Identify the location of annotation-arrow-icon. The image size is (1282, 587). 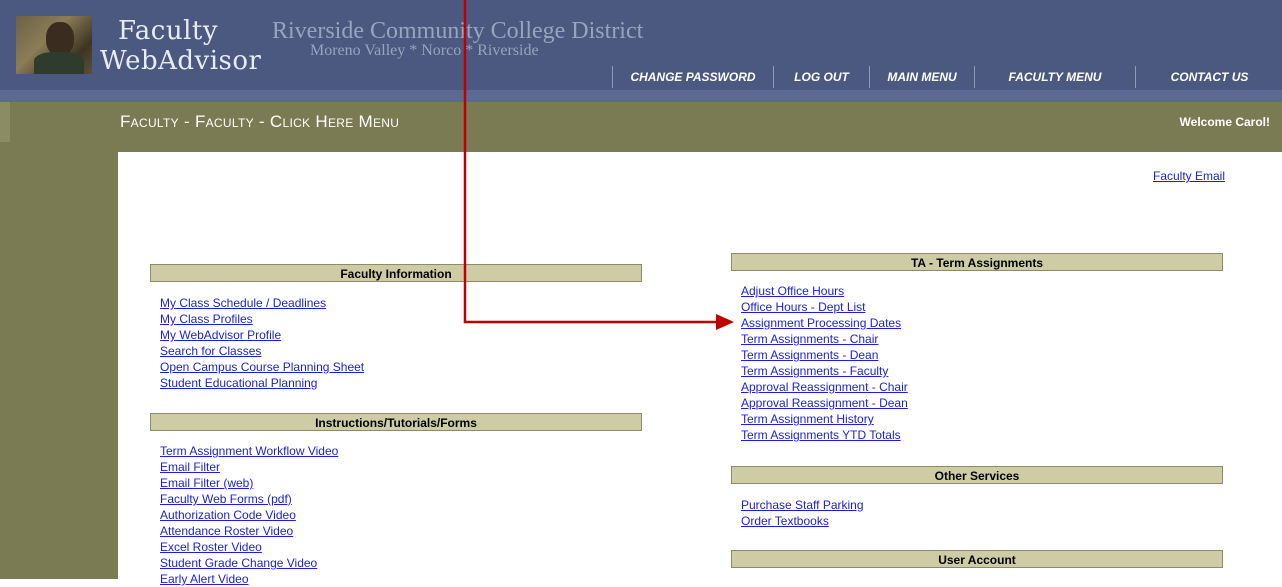
(598, 165).